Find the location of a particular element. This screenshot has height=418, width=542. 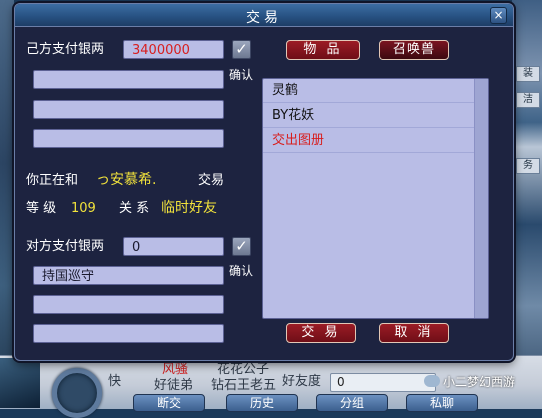

close-icon: × is located at coordinates (498, 15).